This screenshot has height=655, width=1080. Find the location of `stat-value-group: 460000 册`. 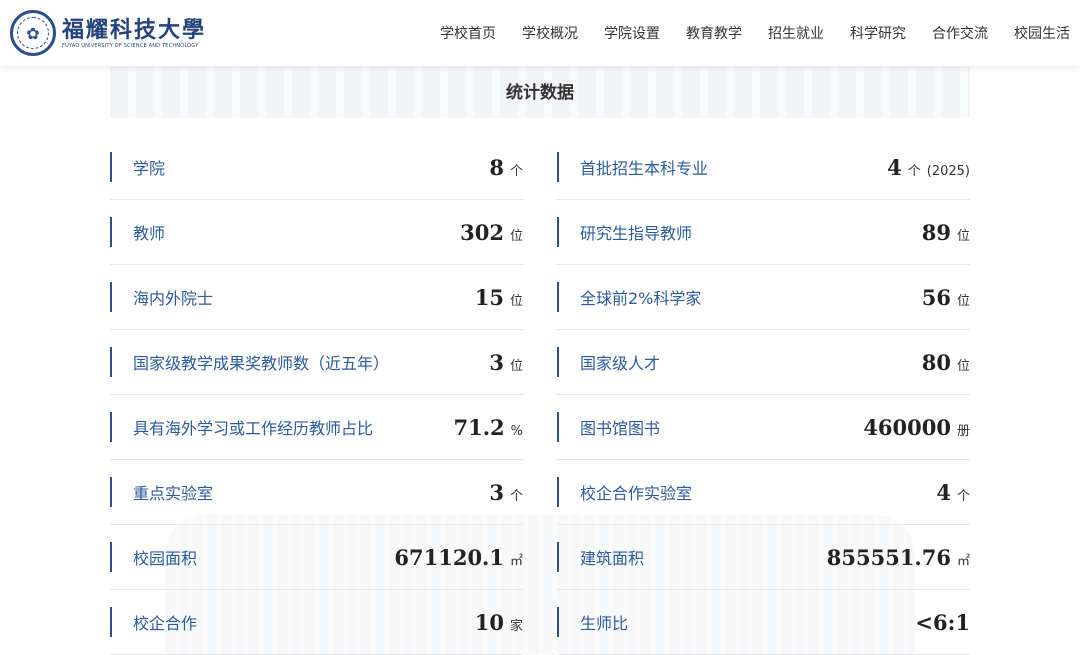

stat-value-group: 460000 册 is located at coordinates (916, 427).